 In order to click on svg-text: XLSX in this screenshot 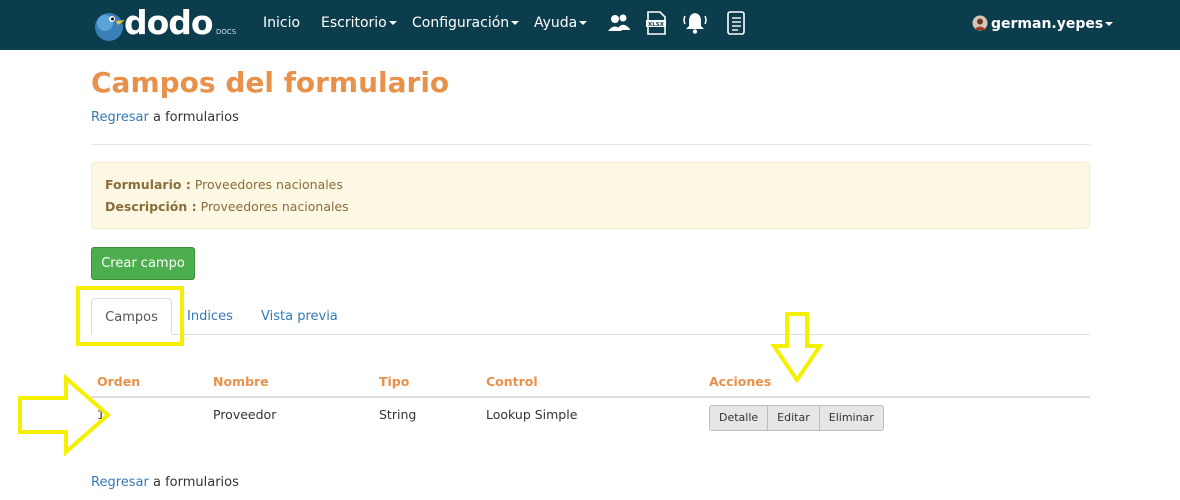, I will do `click(656, 25)`.